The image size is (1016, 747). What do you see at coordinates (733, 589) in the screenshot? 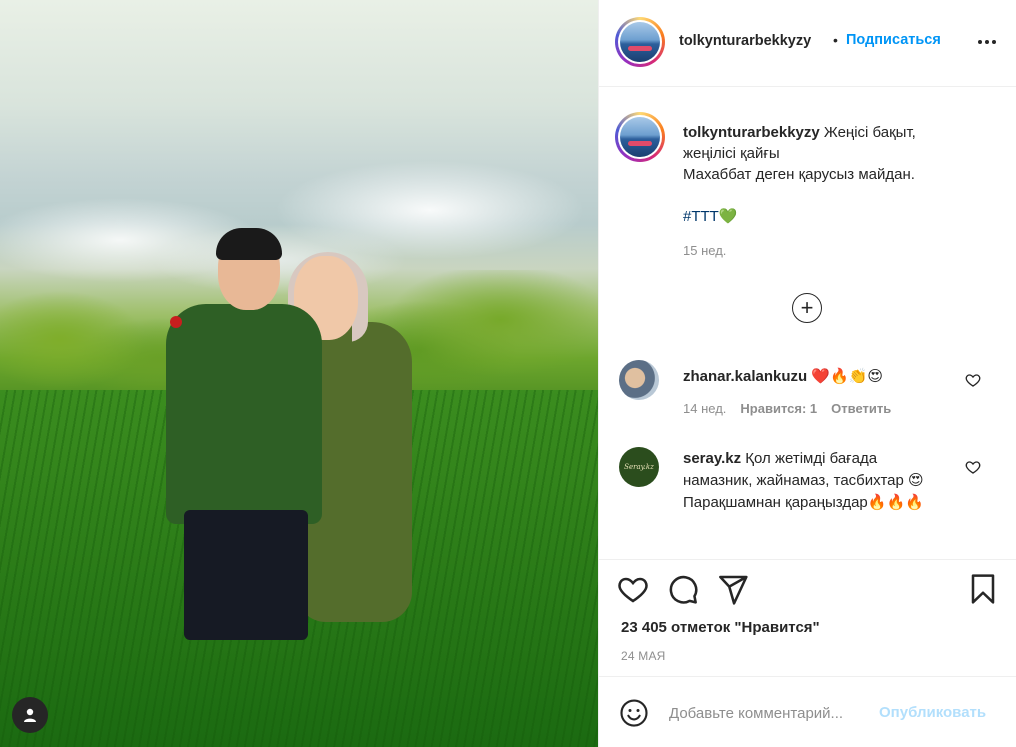
I see `paper-plane-icon` at bounding box center [733, 589].